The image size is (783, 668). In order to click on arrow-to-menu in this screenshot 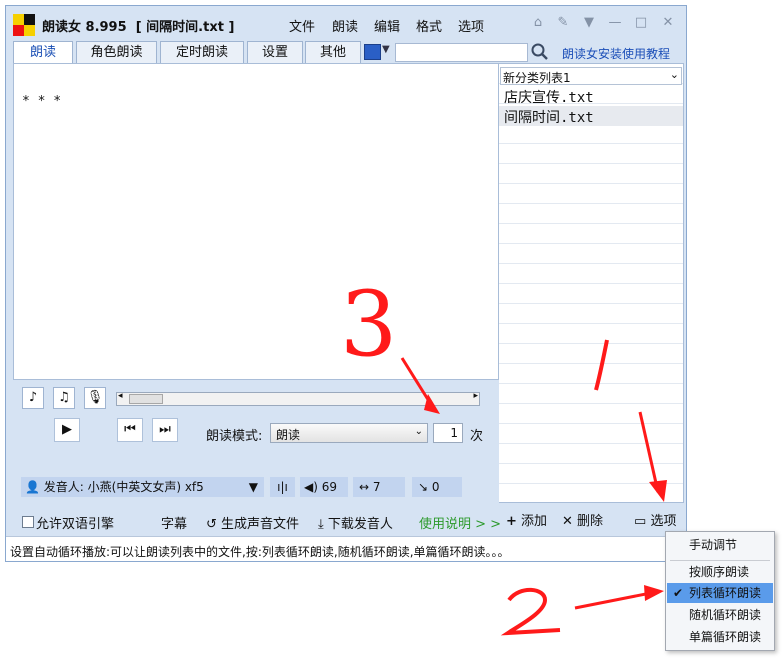, I will do `click(615, 600)`.